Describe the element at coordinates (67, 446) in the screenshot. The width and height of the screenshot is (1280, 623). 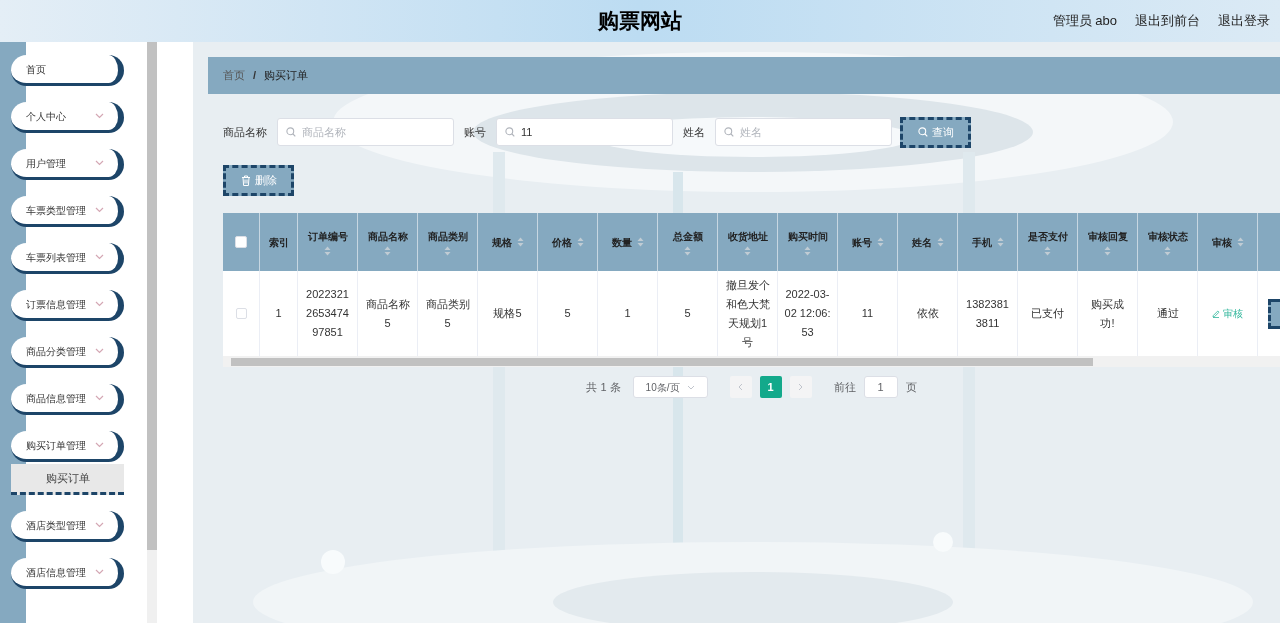
I see `menu-item: 购买订单管理` at that location.